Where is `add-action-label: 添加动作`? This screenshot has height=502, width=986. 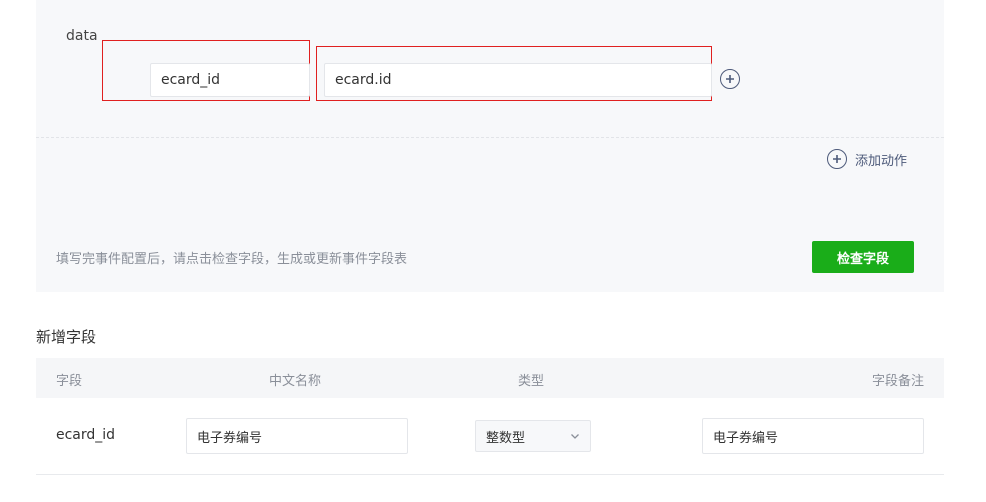 add-action-label: 添加动作 is located at coordinates (881, 161).